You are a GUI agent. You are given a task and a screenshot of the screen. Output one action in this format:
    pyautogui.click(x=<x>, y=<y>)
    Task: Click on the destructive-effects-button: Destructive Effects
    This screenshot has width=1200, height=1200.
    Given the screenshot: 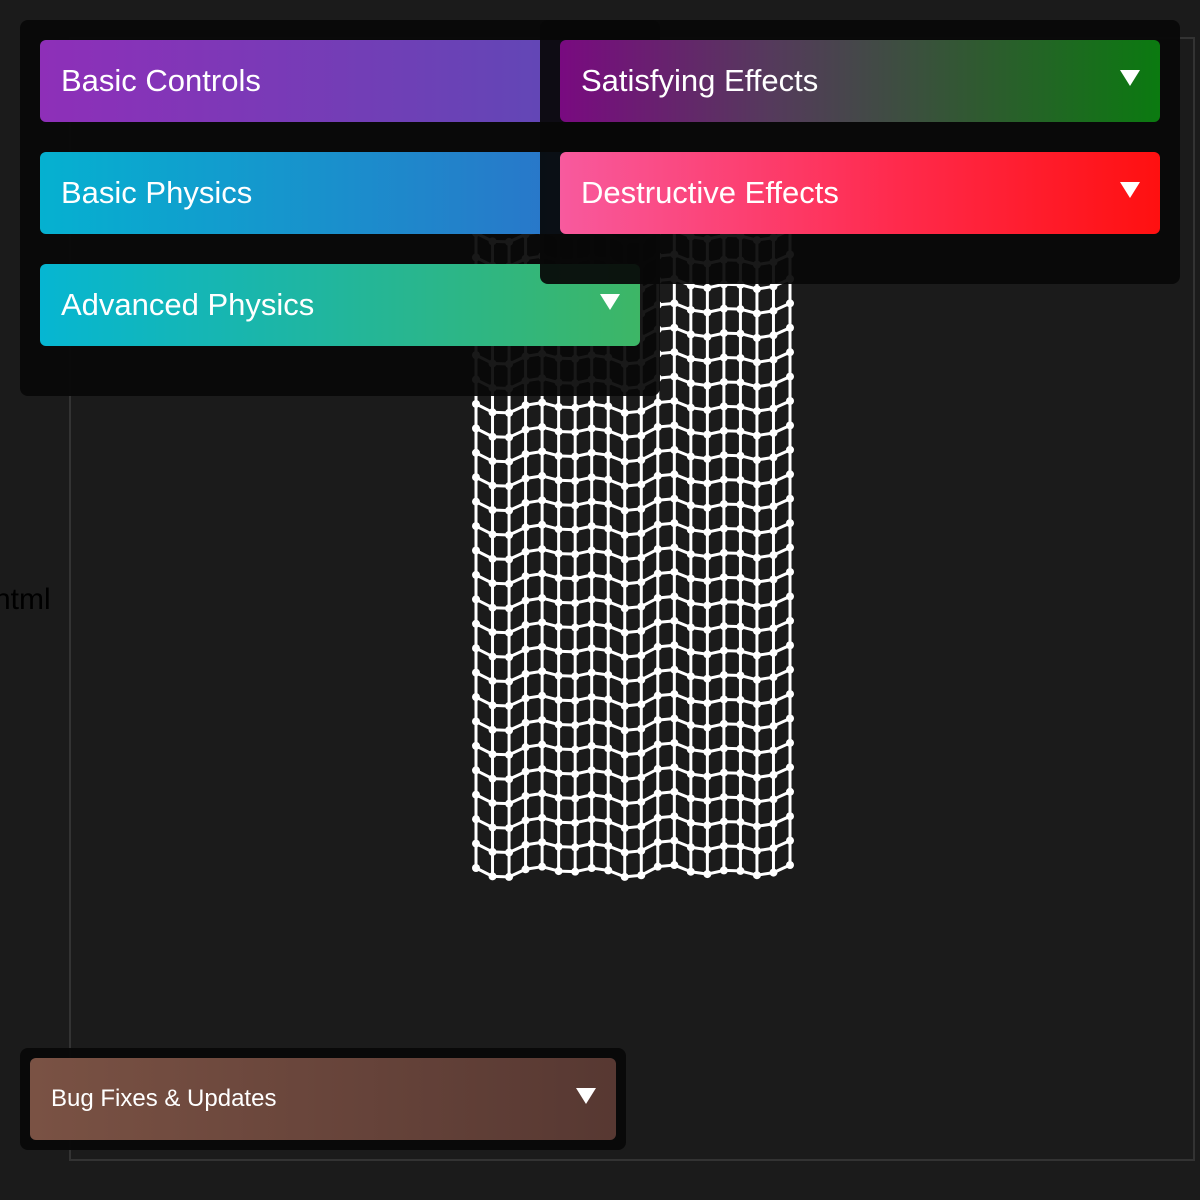 What is the action you would take?
    pyautogui.click(x=860, y=193)
    